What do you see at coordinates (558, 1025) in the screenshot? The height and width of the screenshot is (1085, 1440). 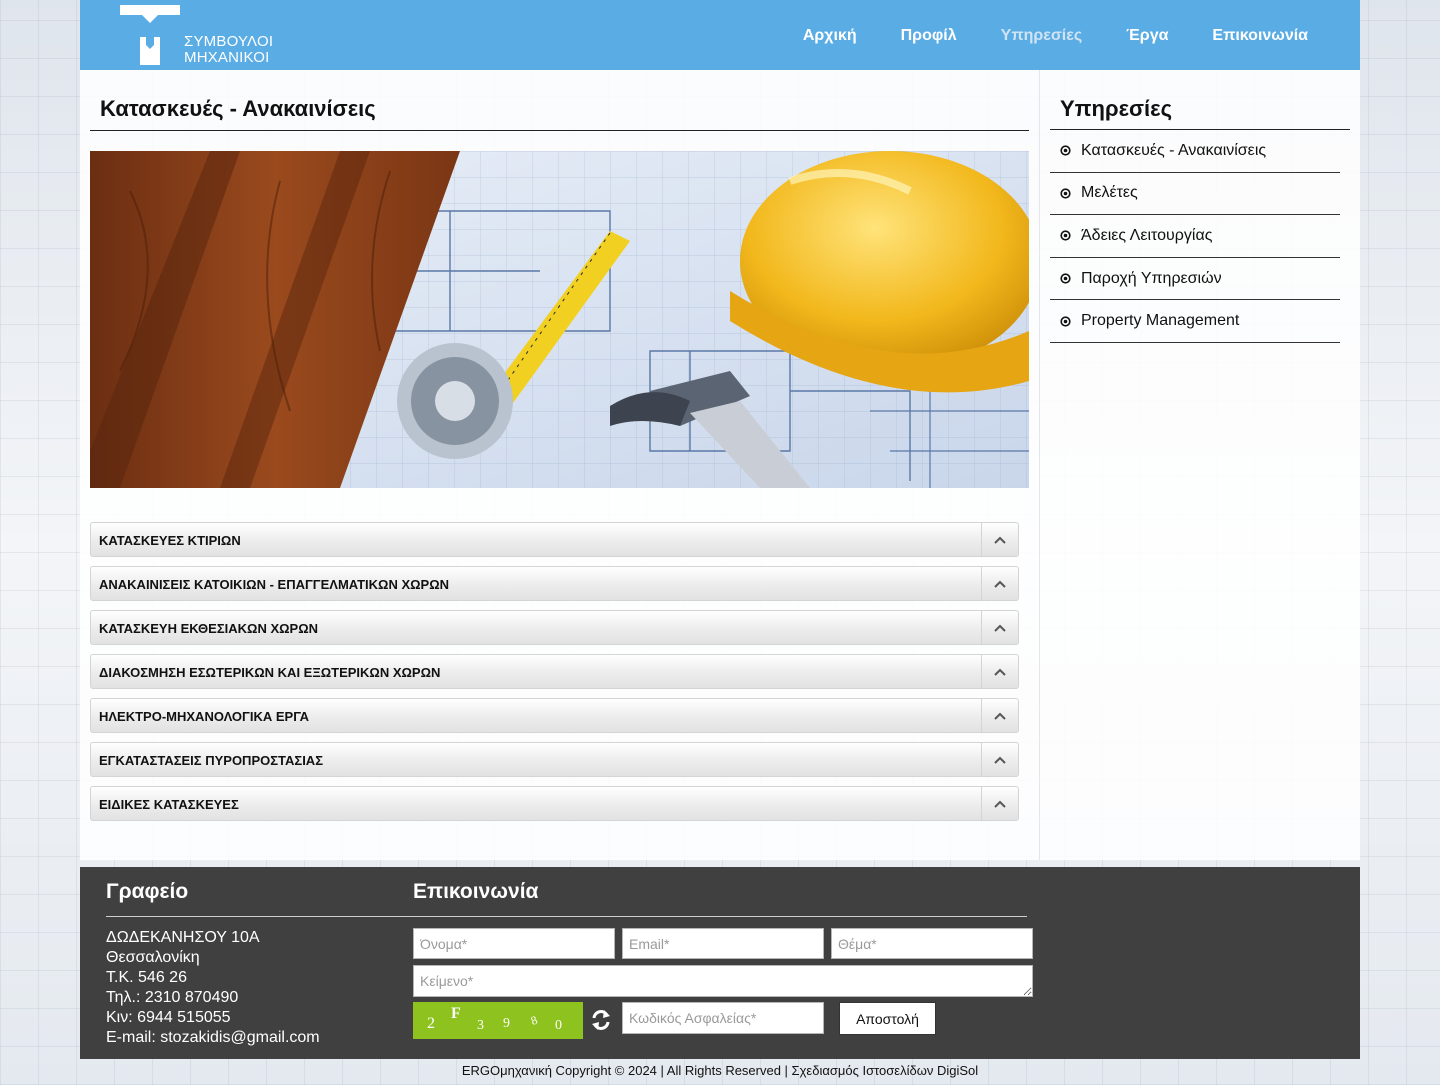 I see `captcha-char: 0` at bounding box center [558, 1025].